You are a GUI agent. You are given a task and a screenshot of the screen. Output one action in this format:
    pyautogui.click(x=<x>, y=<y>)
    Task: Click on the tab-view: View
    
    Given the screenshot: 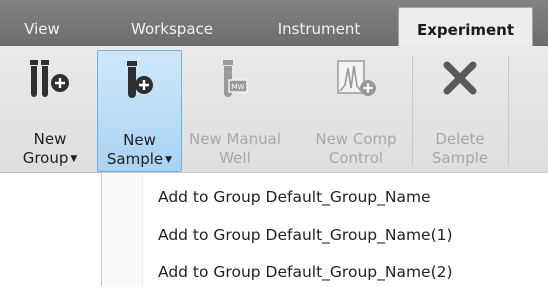 What is the action you would take?
    pyautogui.click(x=42, y=30)
    